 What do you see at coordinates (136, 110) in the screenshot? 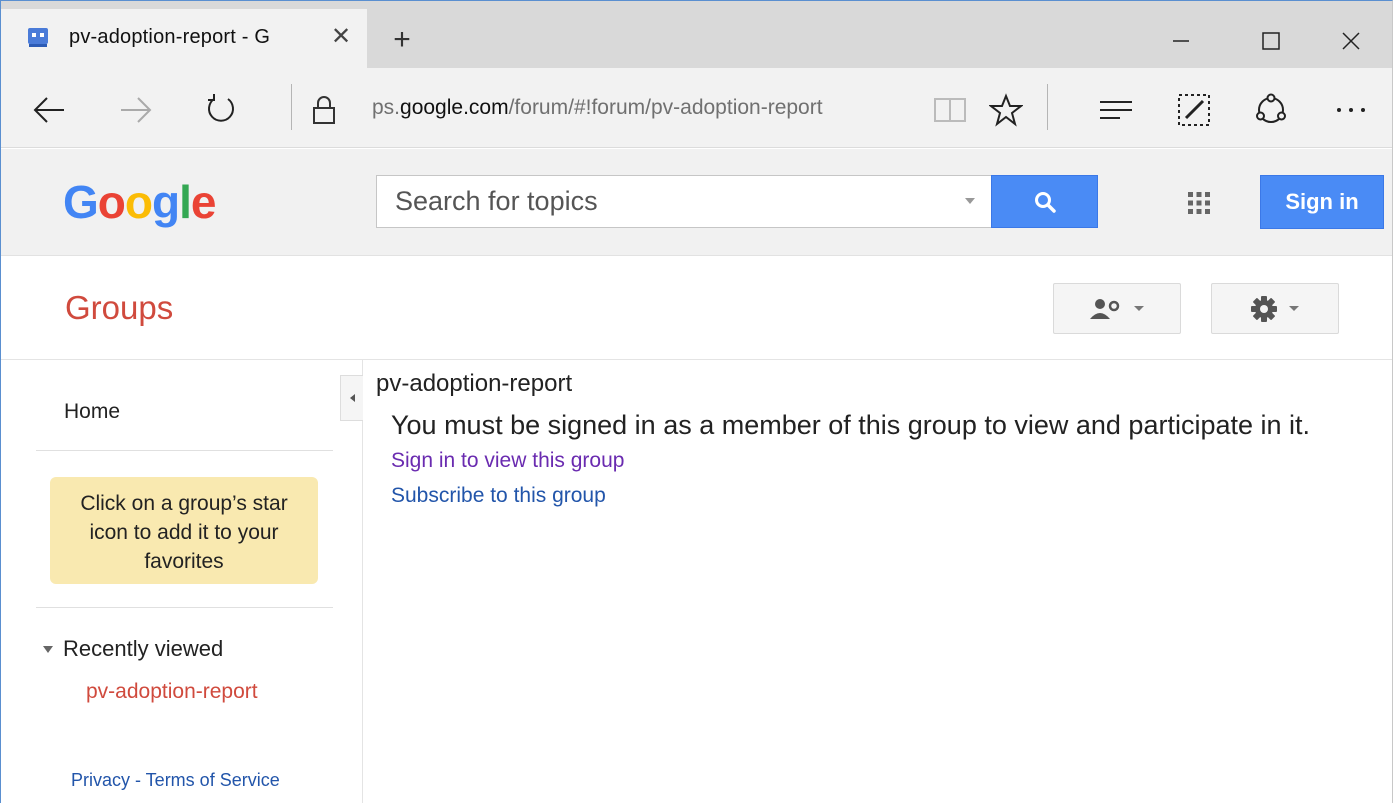
I see `forward-arrow-icon` at bounding box center [136, 110].